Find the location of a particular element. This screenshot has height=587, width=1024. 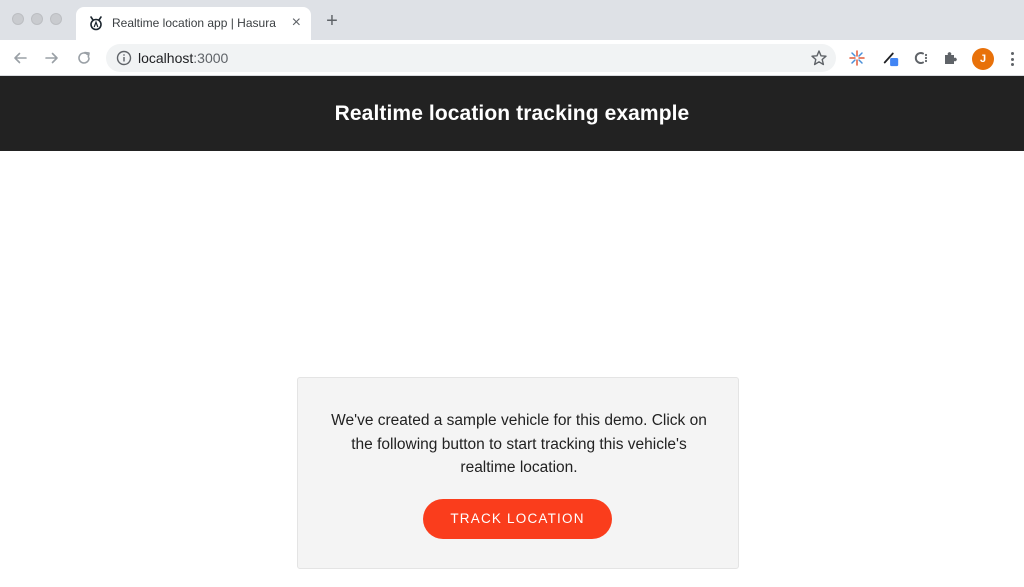

browser-tabstrip: Realtime location app | Hasura × + is located at coordinates (512, 20).